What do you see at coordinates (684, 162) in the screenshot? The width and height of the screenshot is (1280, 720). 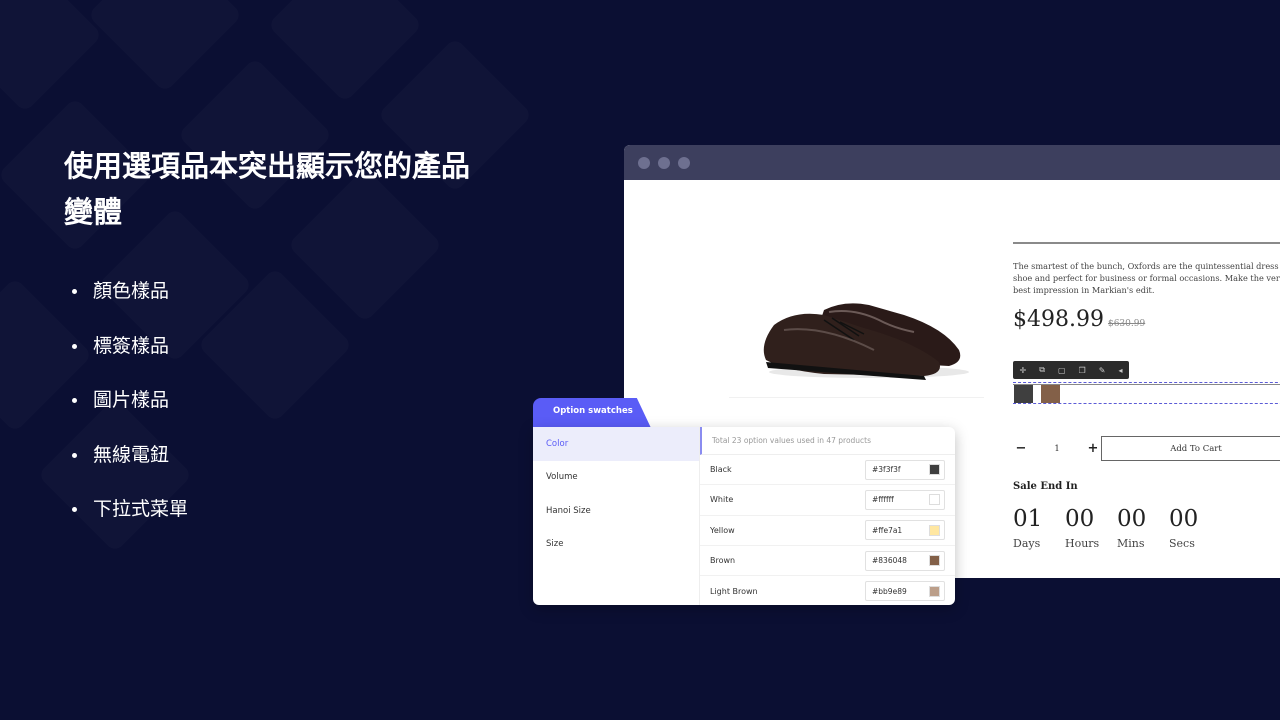 I see `window-maximize-dot` at bounding box center [684, 162].